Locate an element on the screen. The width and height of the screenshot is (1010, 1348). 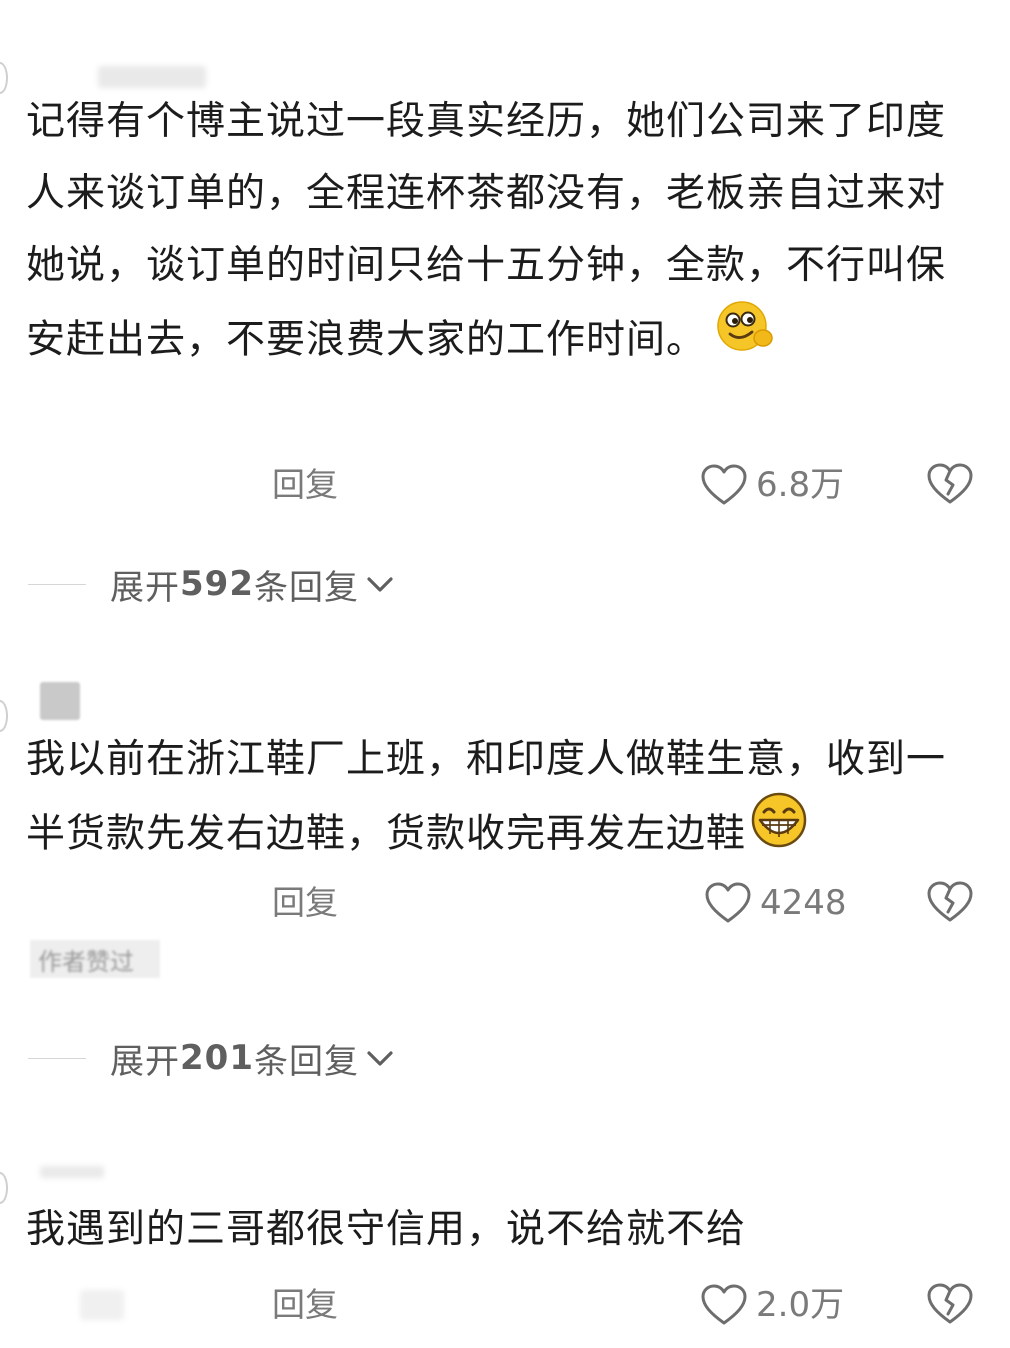
like-count: 2.0万 is located at coordinates (800, 1305).